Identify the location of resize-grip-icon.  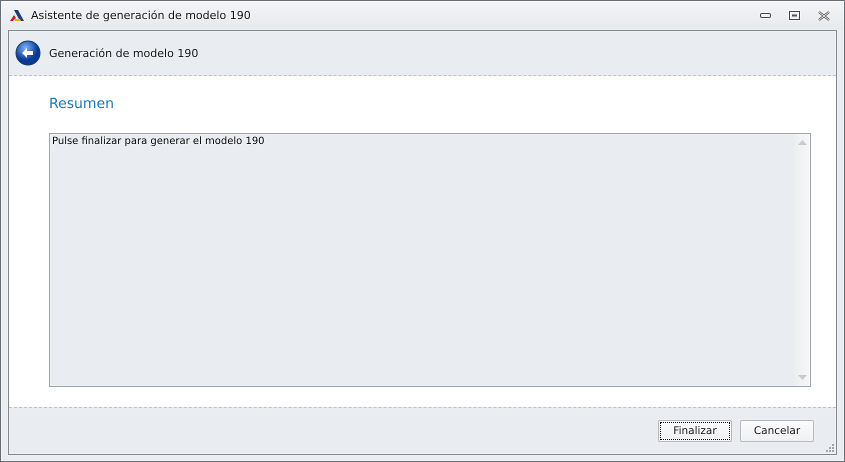
(830, 448).